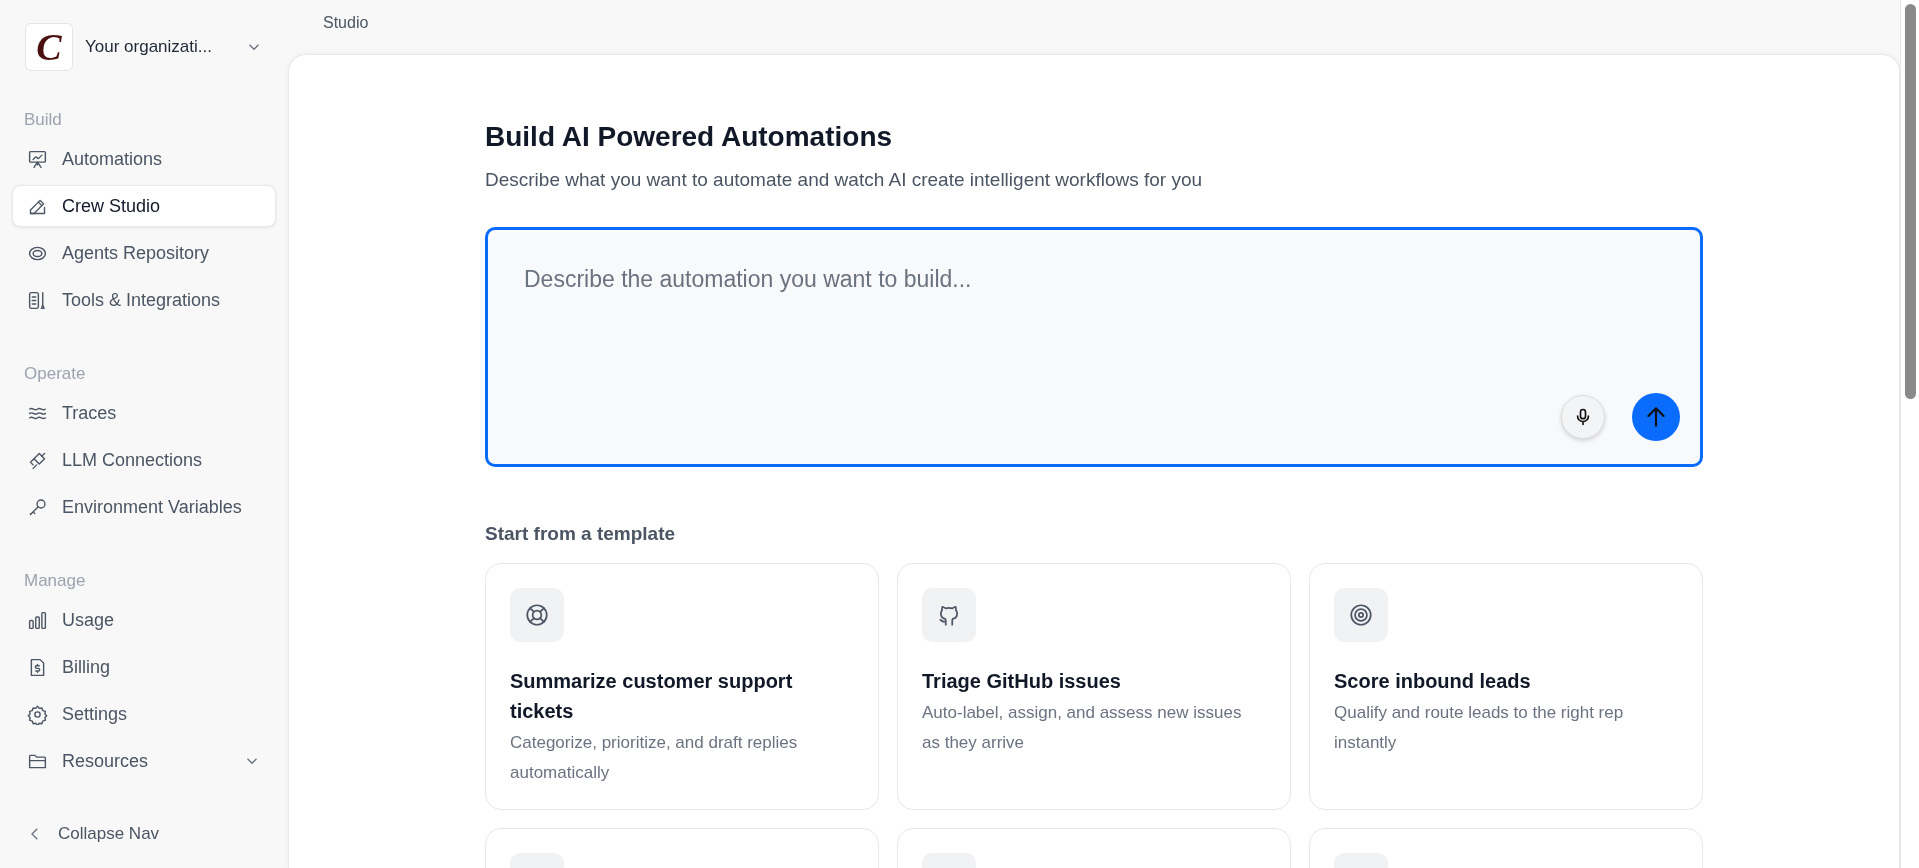 This screenshot has width=1919, height=868. Describe the element at coordinates (37, 159) in the screenshot. I see `presentation-board-icon` at that location.